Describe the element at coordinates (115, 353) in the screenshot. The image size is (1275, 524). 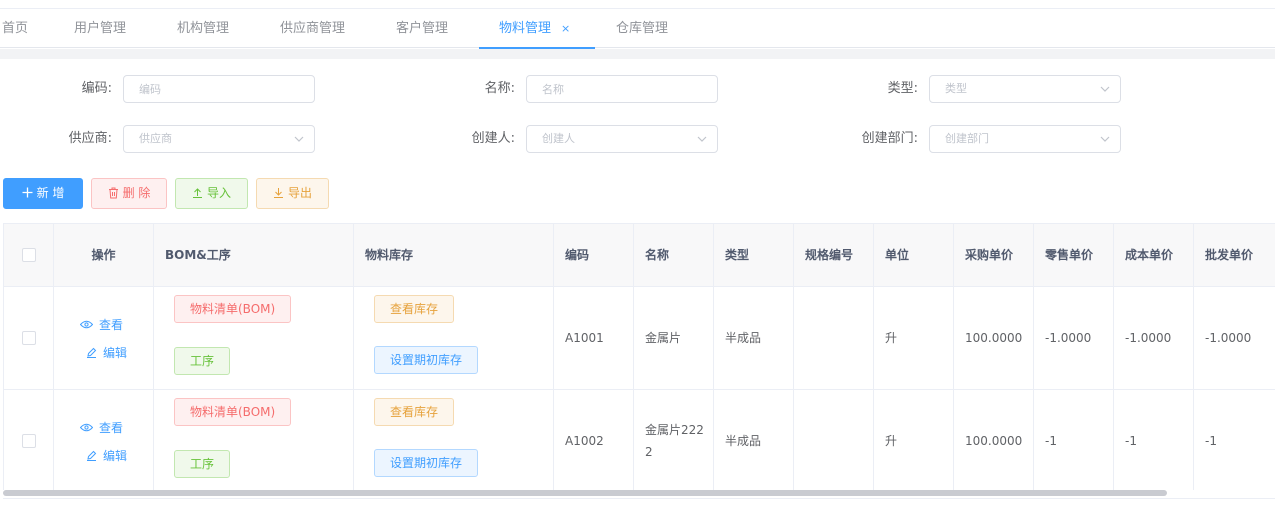
I see `edit-link-label: 编辑` at that location.